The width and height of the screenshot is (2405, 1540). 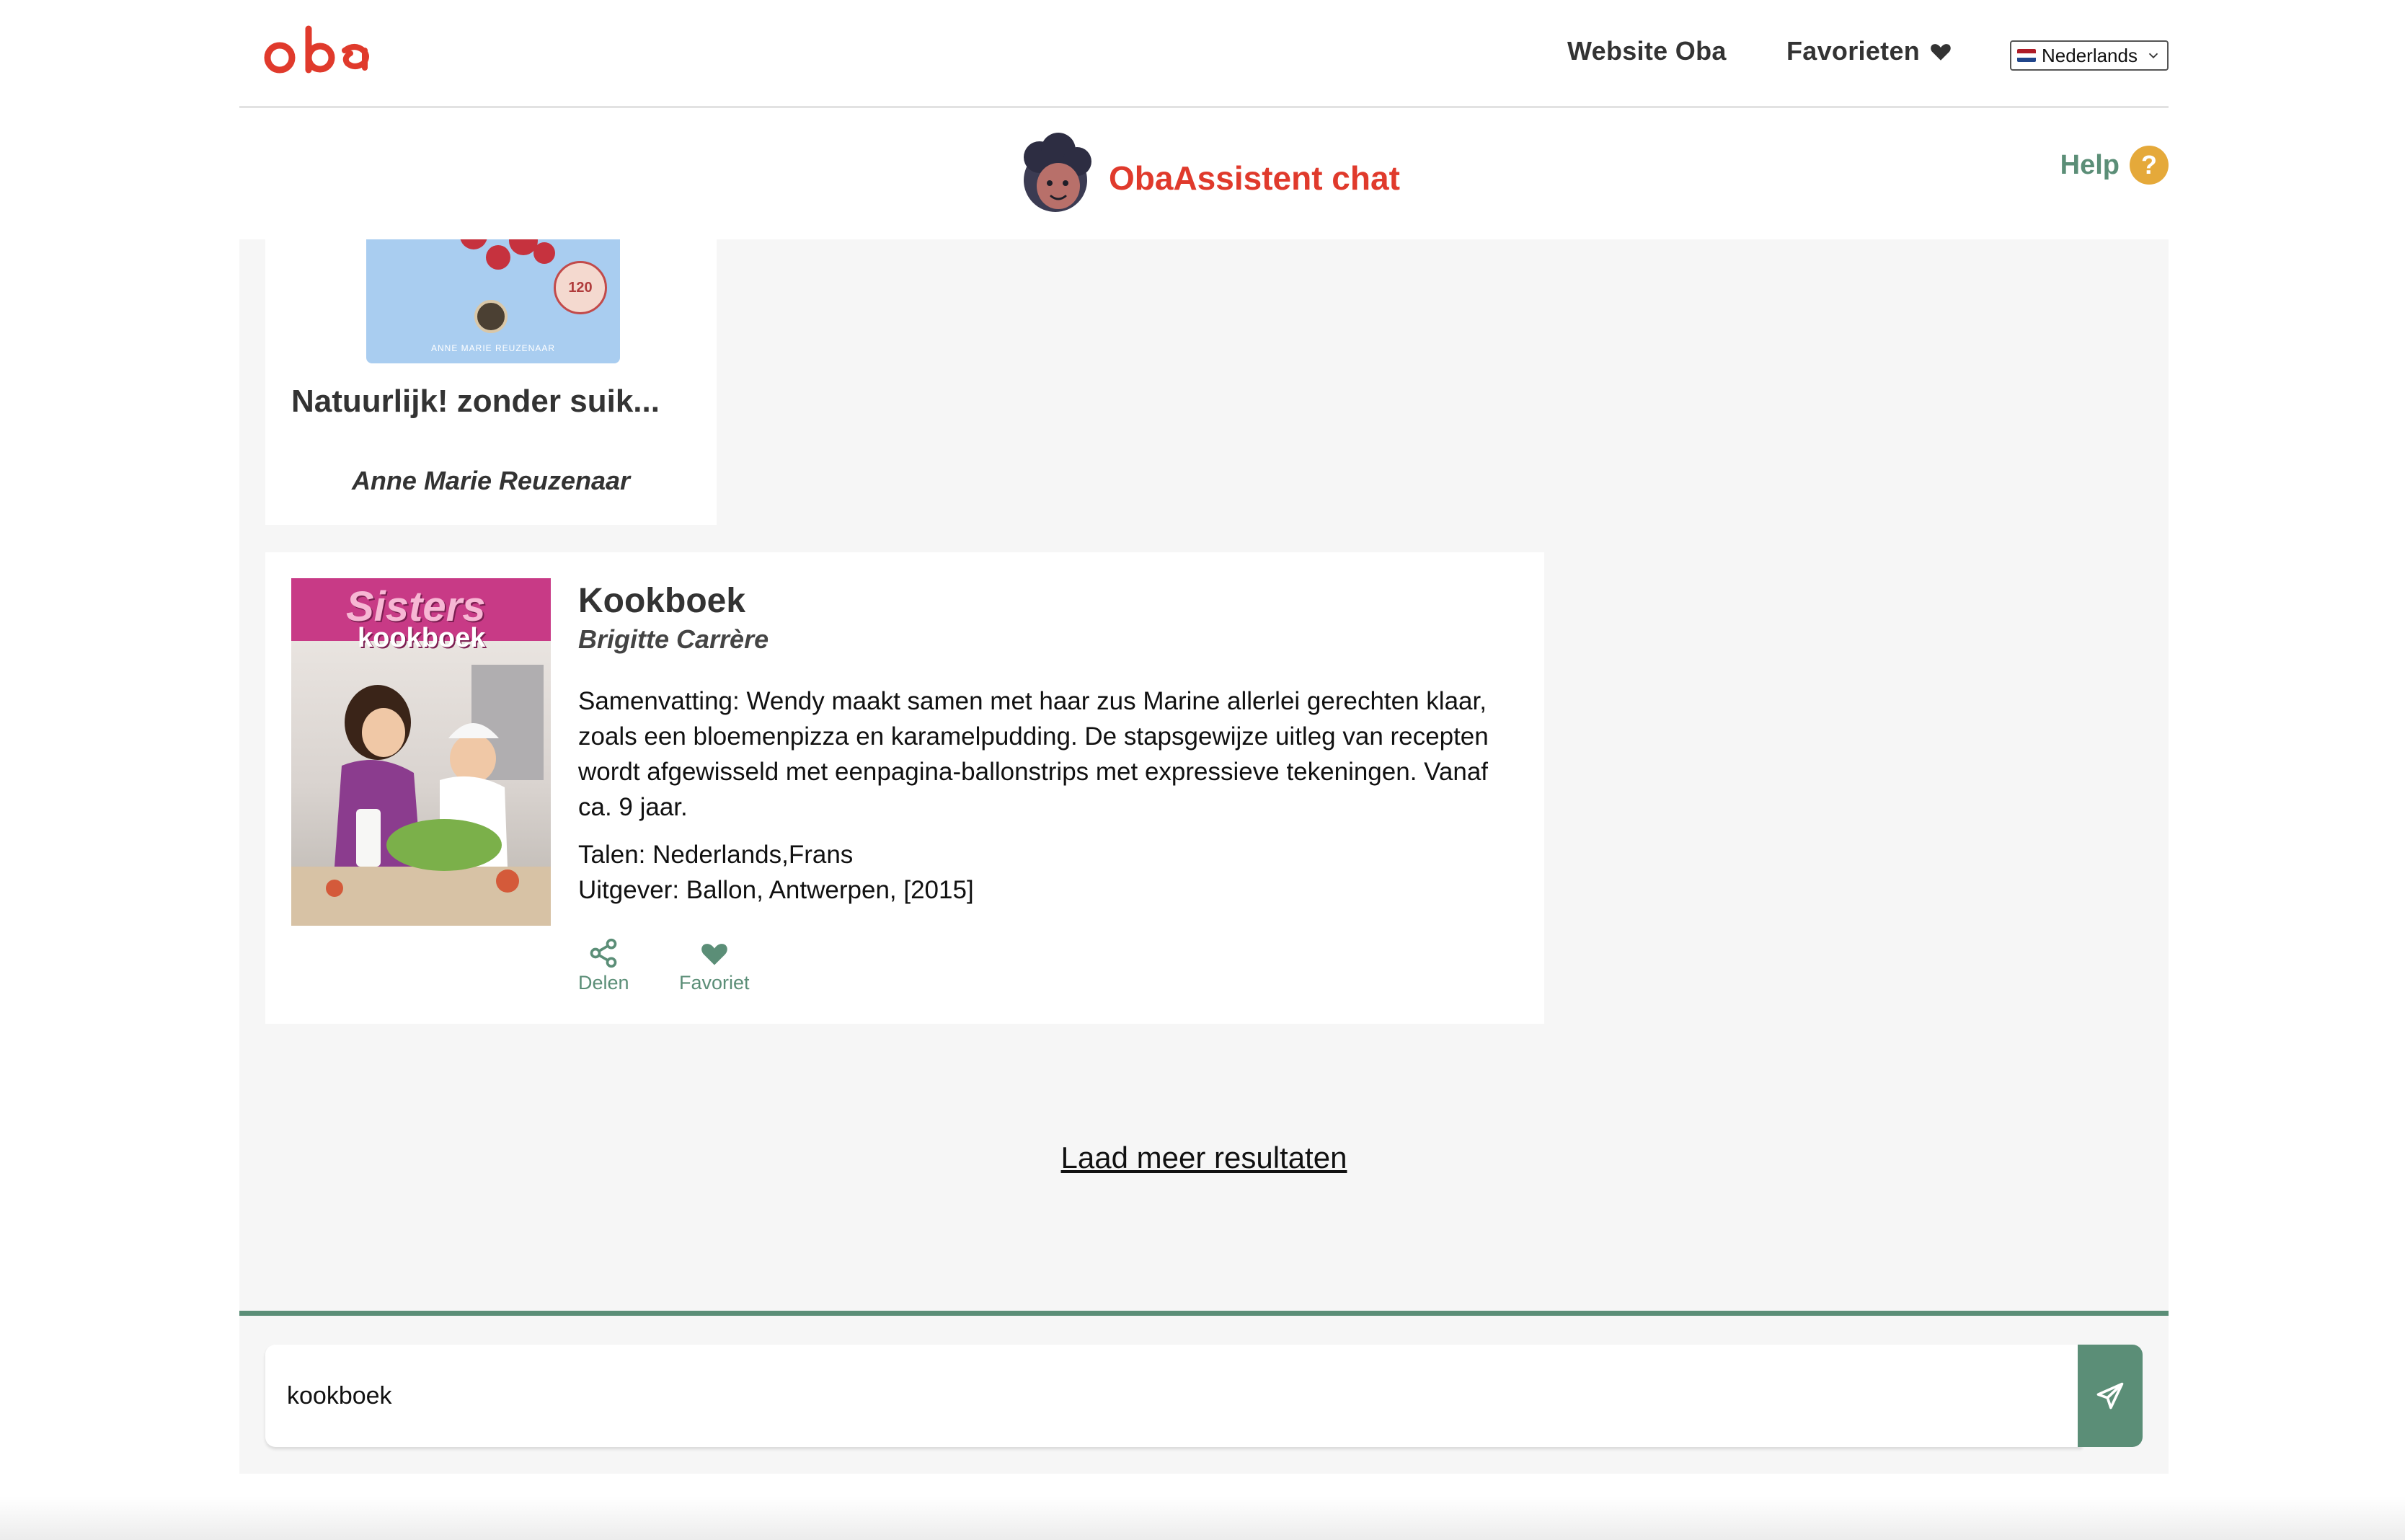 What do you see at coordinates (1647, 51) in the screenshot?
I see `nav-website-oba: Website Oba` at bounding box center [1647, 51].